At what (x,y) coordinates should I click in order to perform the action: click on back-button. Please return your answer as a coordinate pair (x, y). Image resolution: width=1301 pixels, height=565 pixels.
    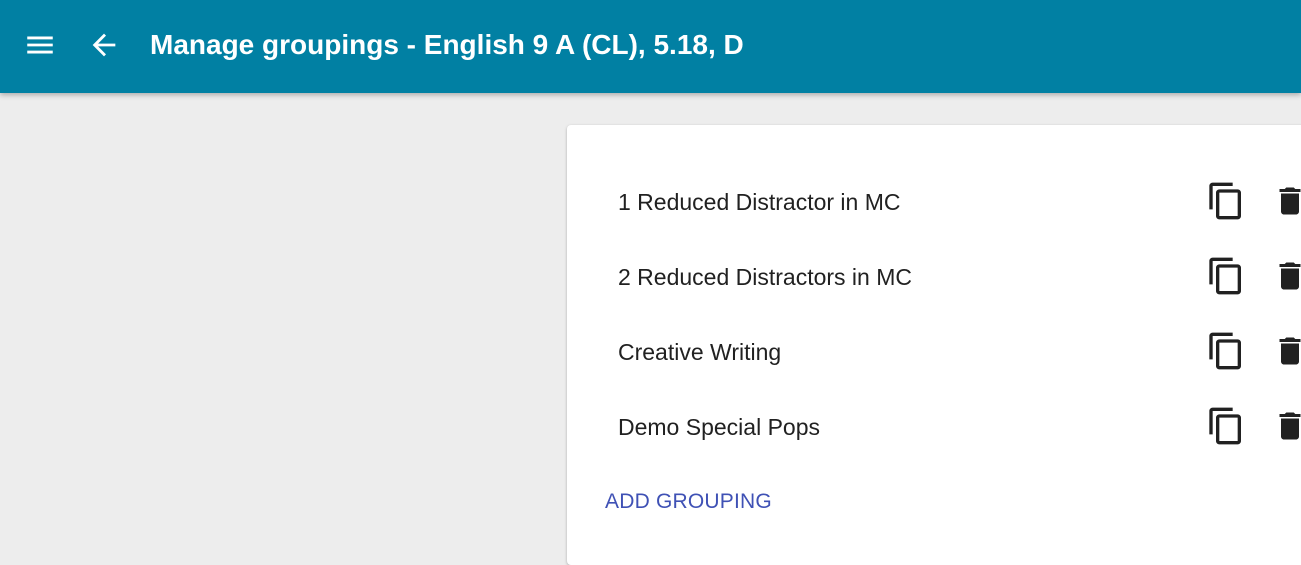
    Looking at the image, I should click on (104, 45).